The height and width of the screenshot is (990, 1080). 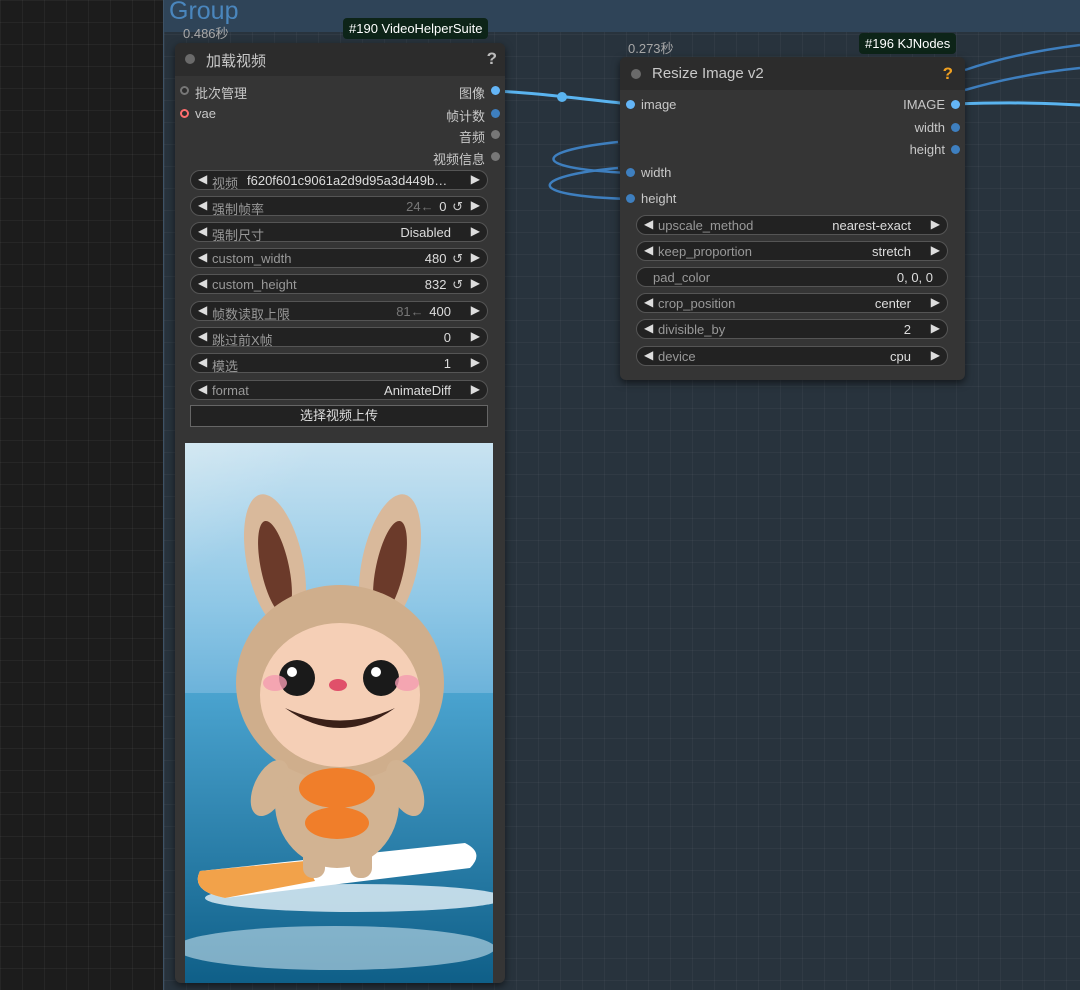 I want to click on load-video-exec-time: 0.486秒, so click(x=206, y=33).